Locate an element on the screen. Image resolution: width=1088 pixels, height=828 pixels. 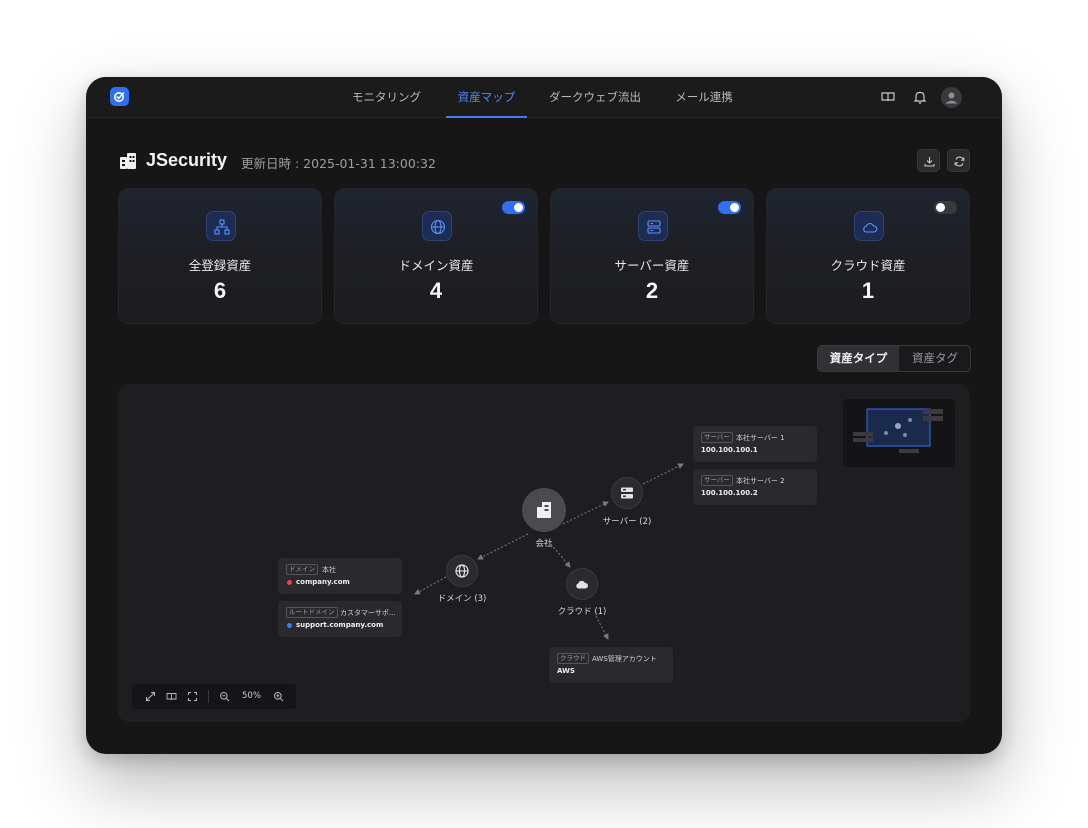
server-group-node is located at coordinates (627, 493).